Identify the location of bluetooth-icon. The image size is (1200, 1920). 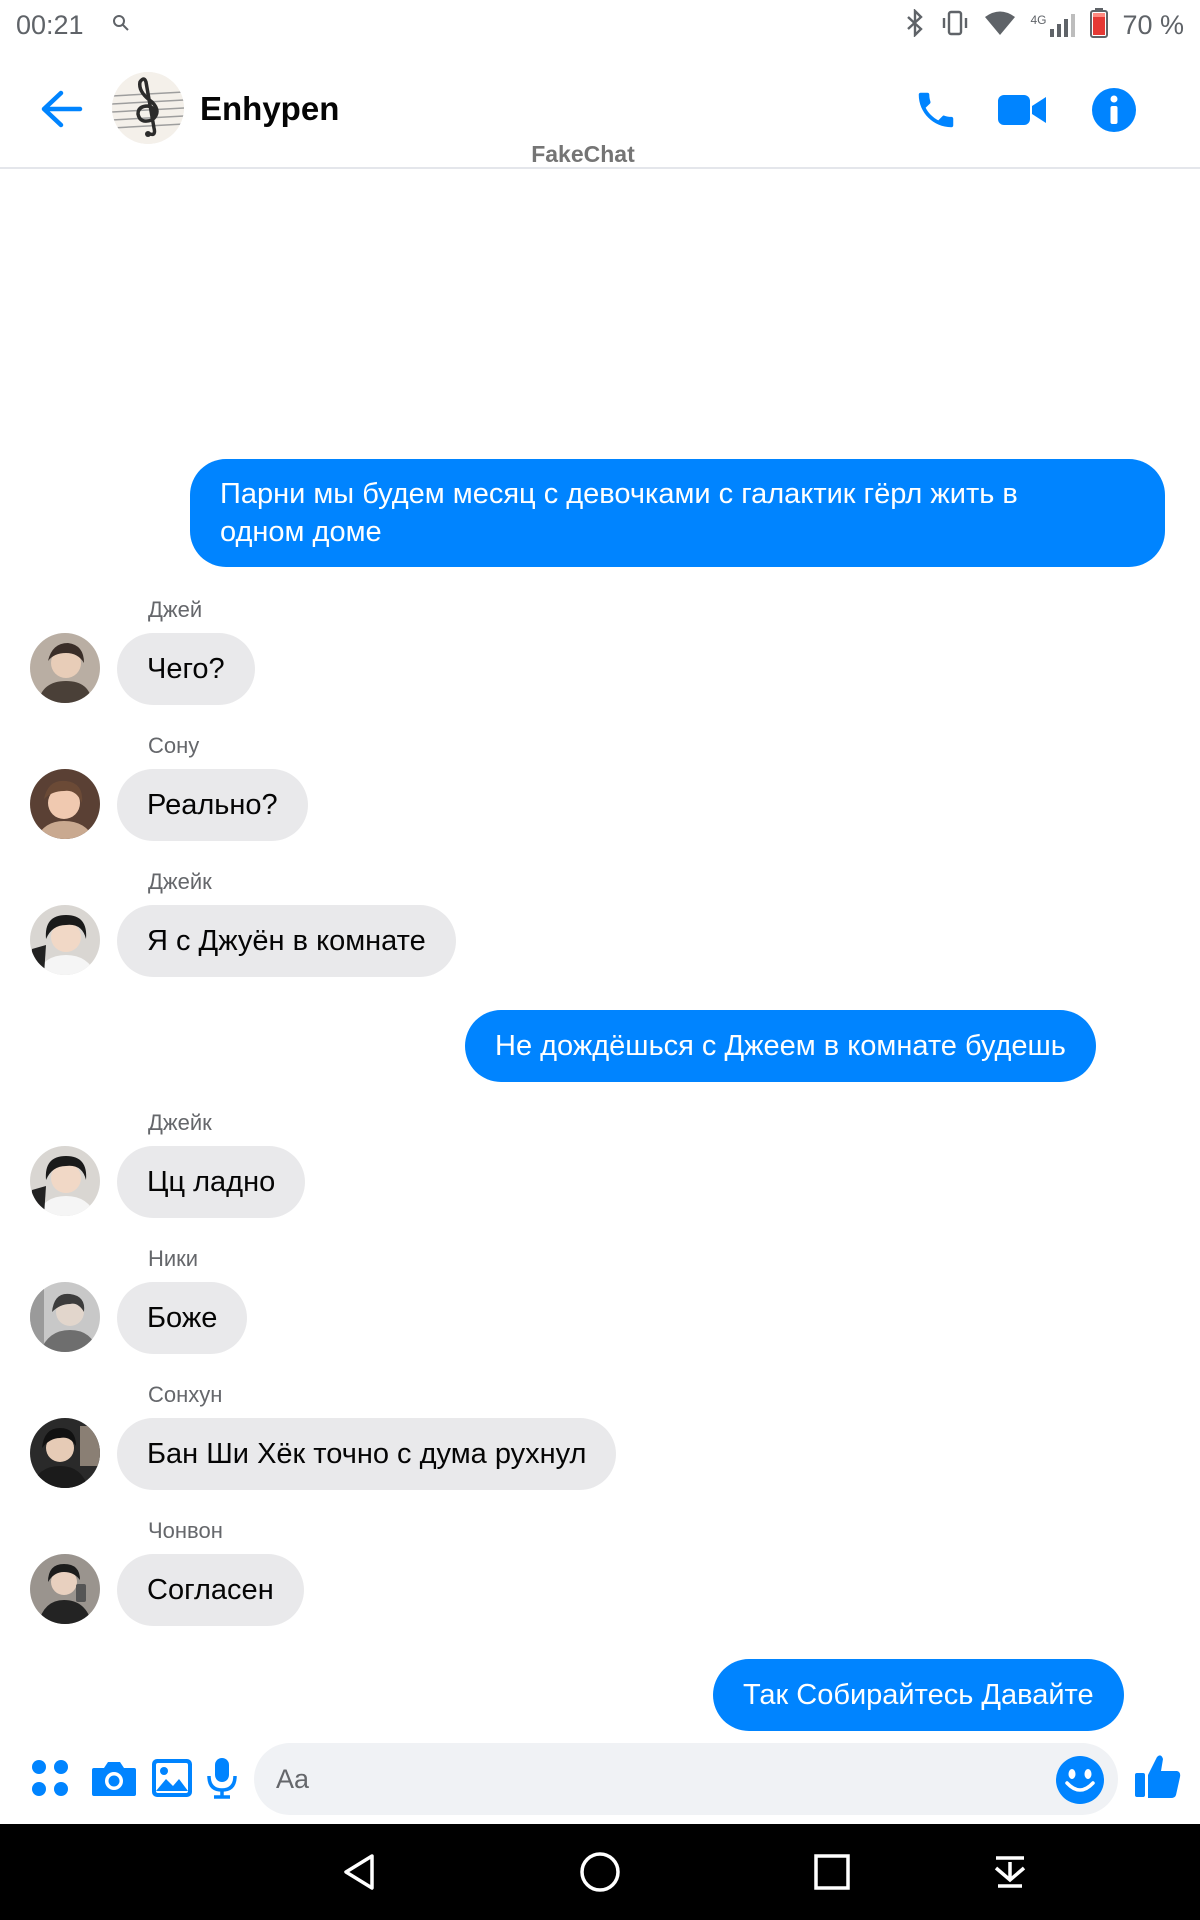
(915, 24).